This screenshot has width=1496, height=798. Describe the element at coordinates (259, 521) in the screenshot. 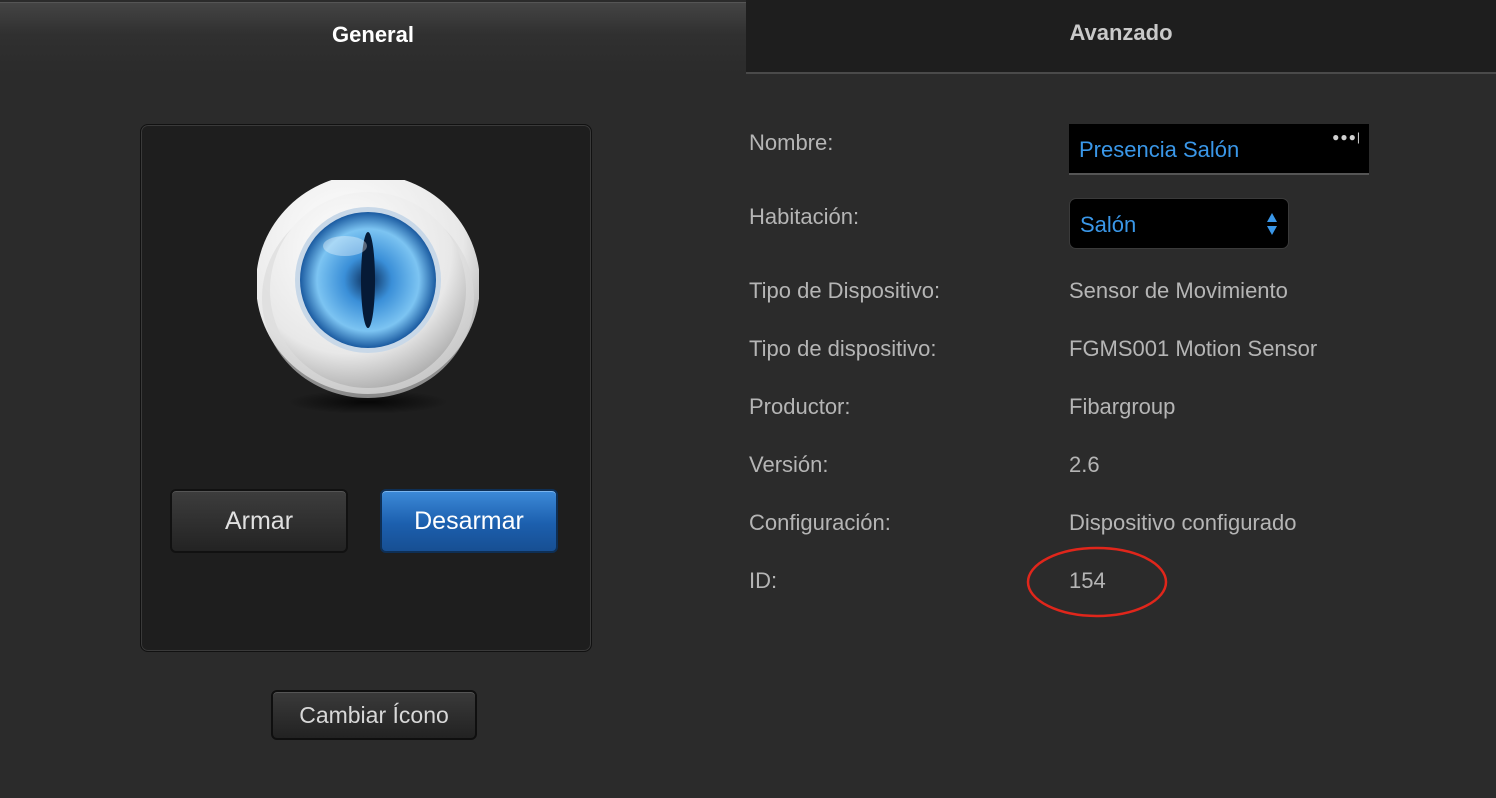

I see `arm-button: Armar` at that location.